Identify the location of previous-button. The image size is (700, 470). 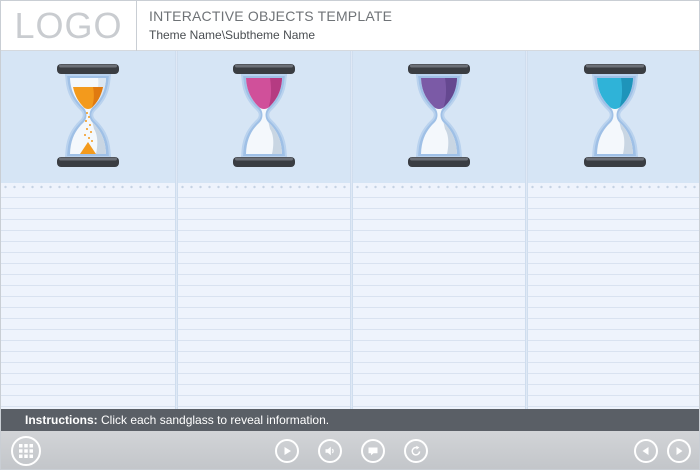
(646, 451).